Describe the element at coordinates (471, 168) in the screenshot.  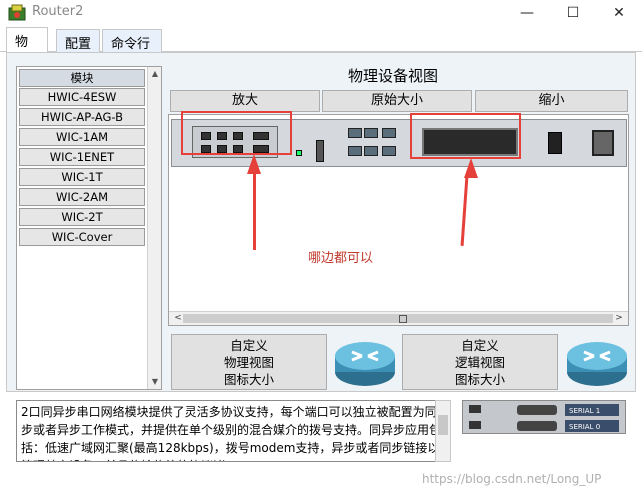
I see `arrow-up-right-icon` at that location.